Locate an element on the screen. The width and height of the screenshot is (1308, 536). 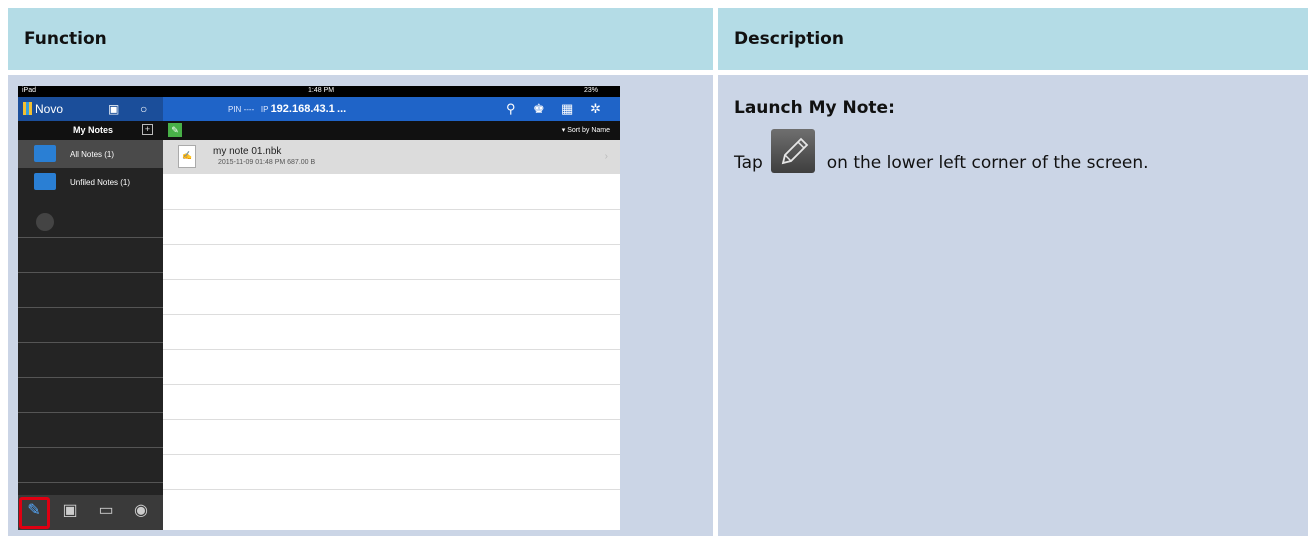
novo-logo is located at coordinates (27, 108).